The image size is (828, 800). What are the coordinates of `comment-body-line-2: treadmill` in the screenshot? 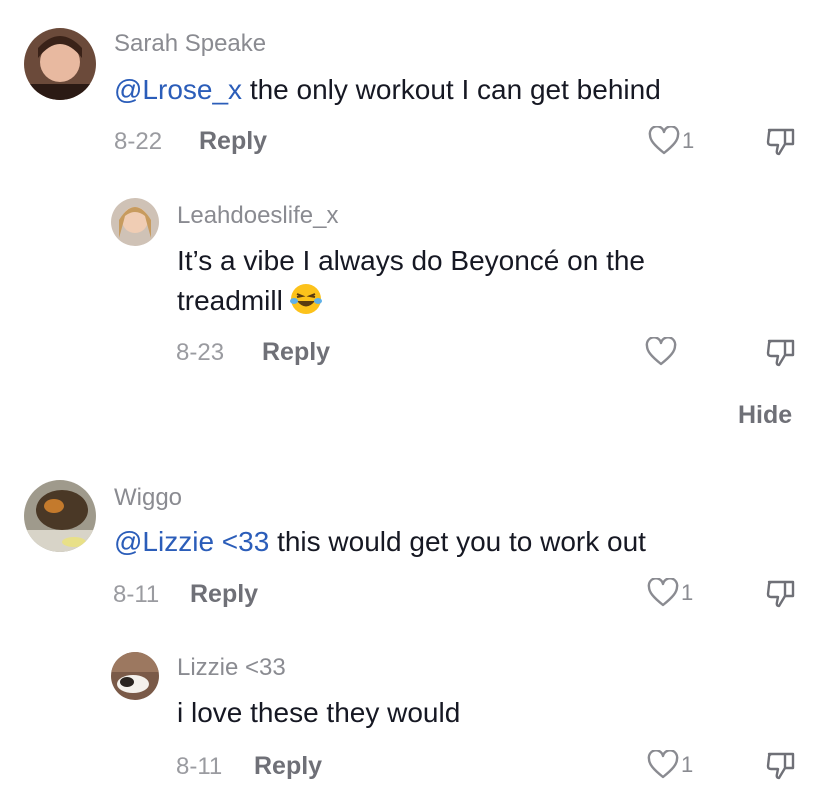 It's located at (487, 304).